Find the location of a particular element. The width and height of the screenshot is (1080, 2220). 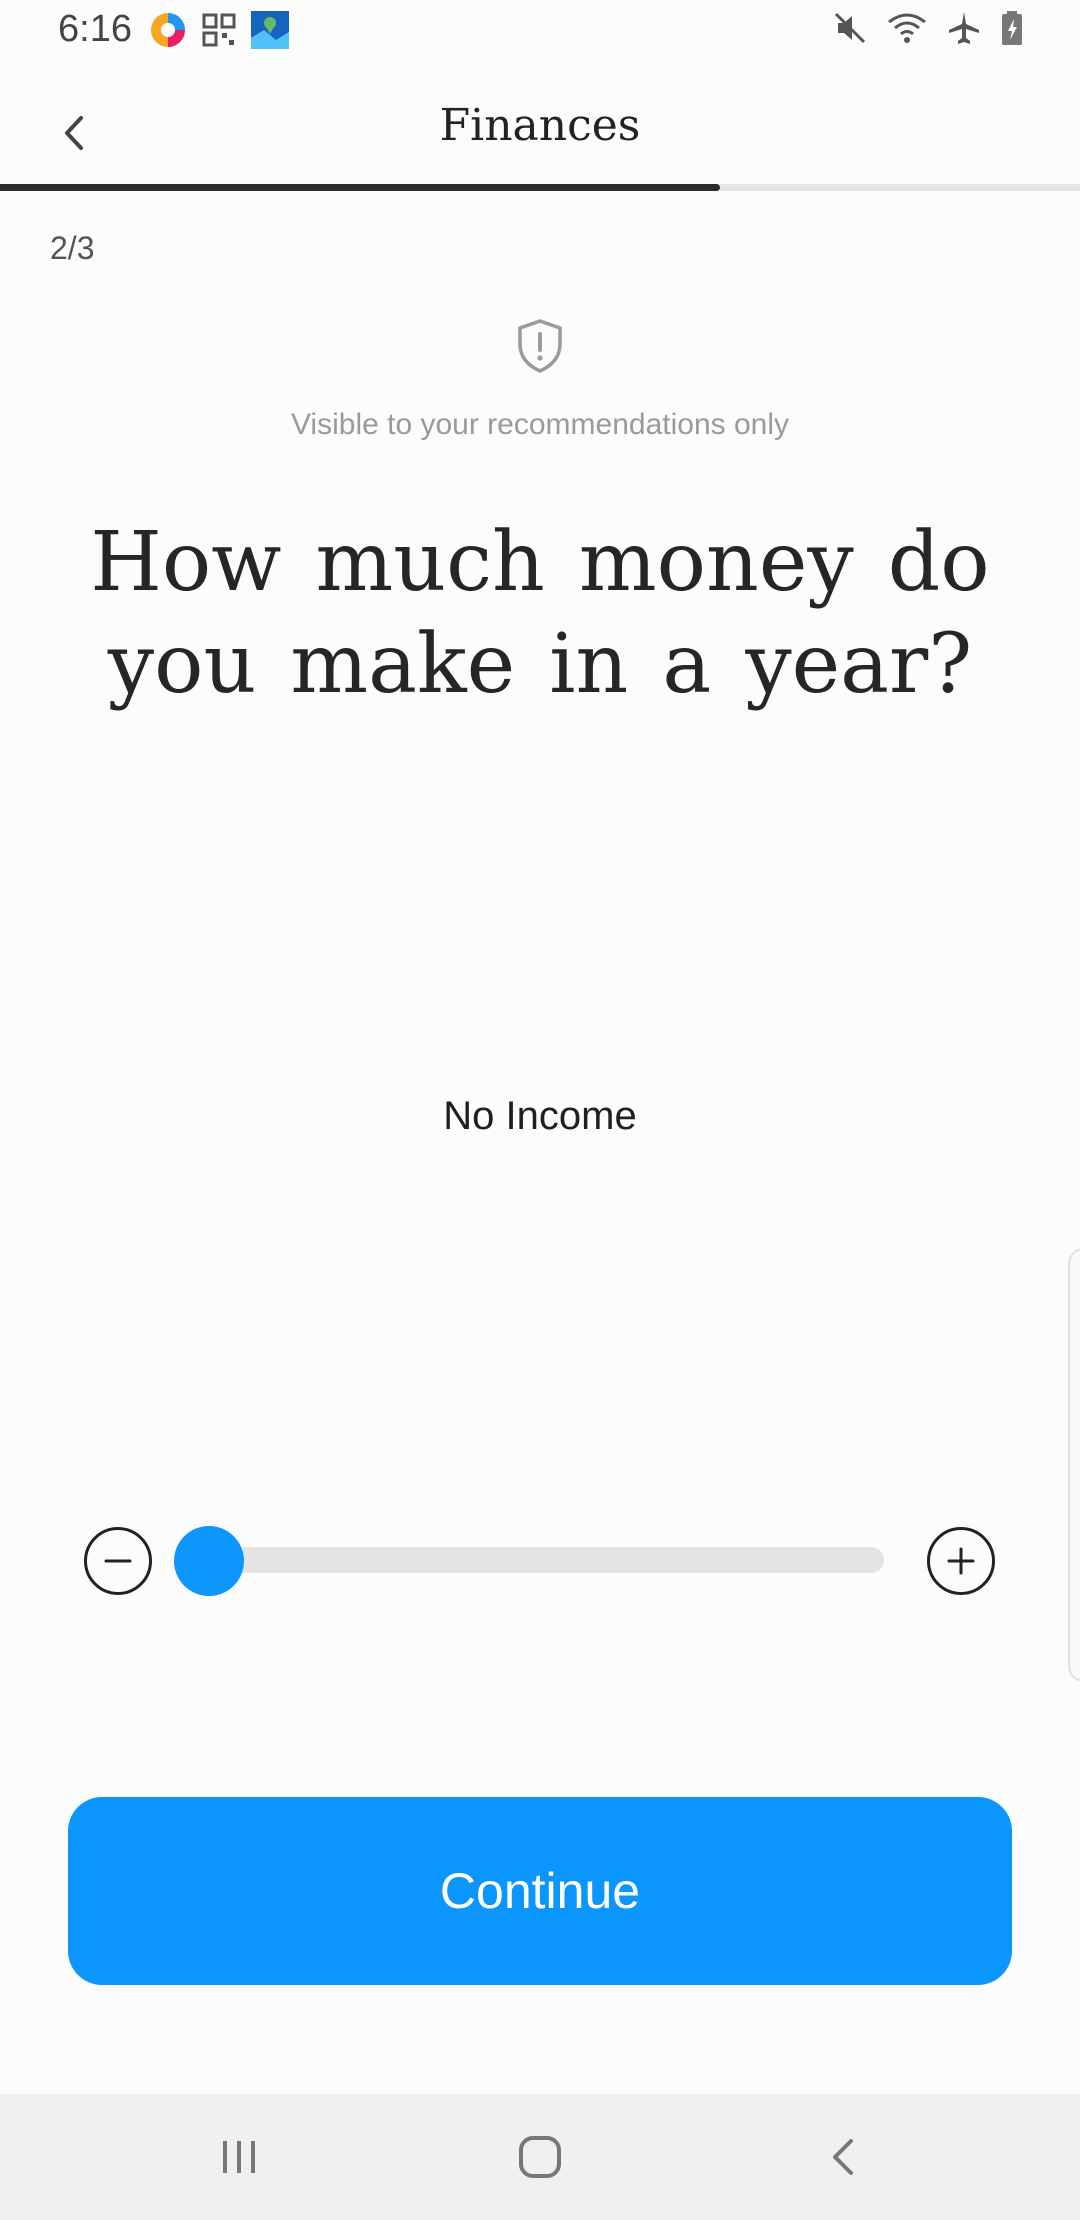

maps-app-icon is located at coordinates (270, 30).